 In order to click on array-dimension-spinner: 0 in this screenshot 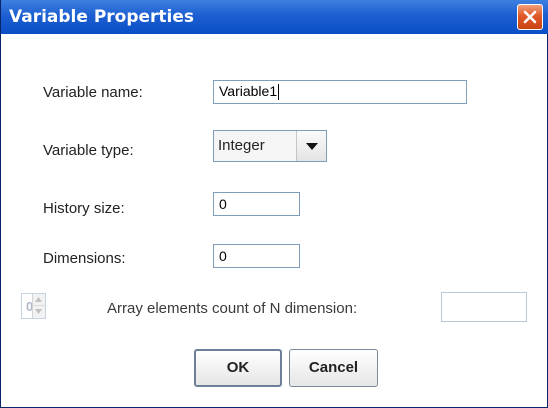, I will do `click(33, 306)`.